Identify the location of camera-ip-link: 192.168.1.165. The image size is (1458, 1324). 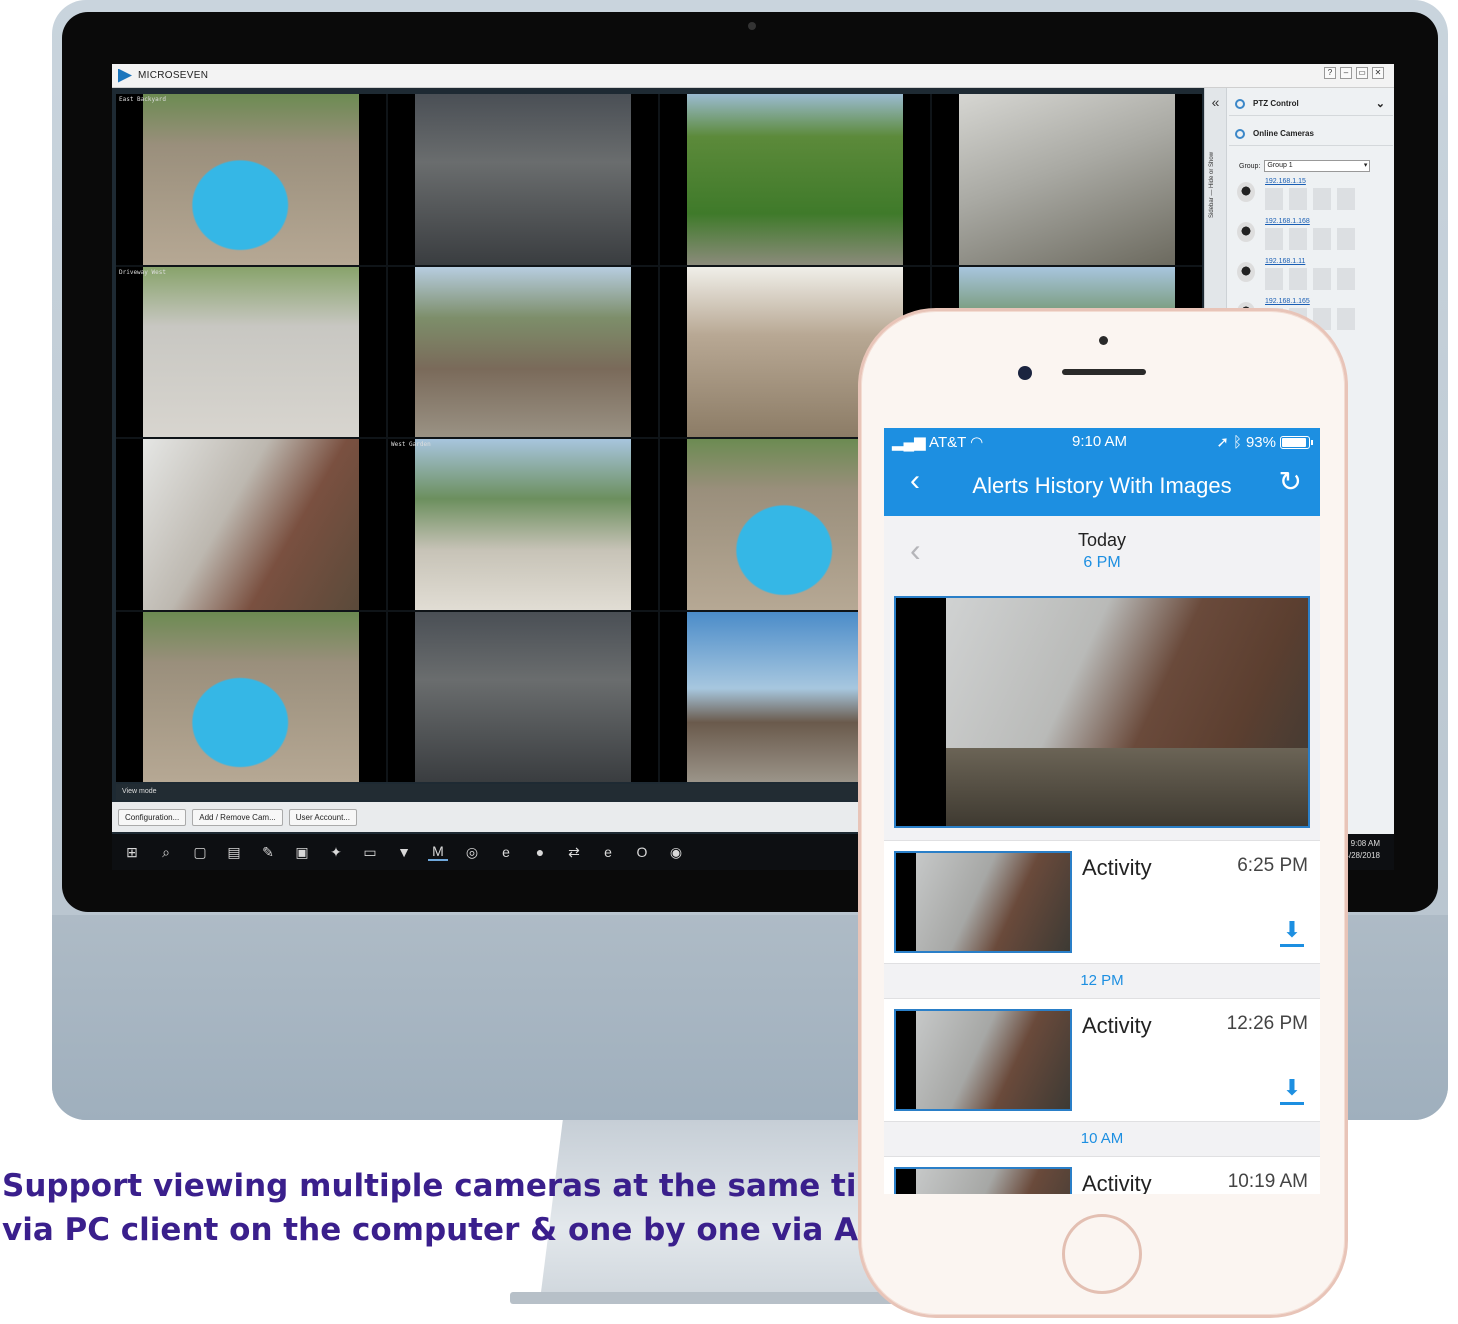
(1287, 301).